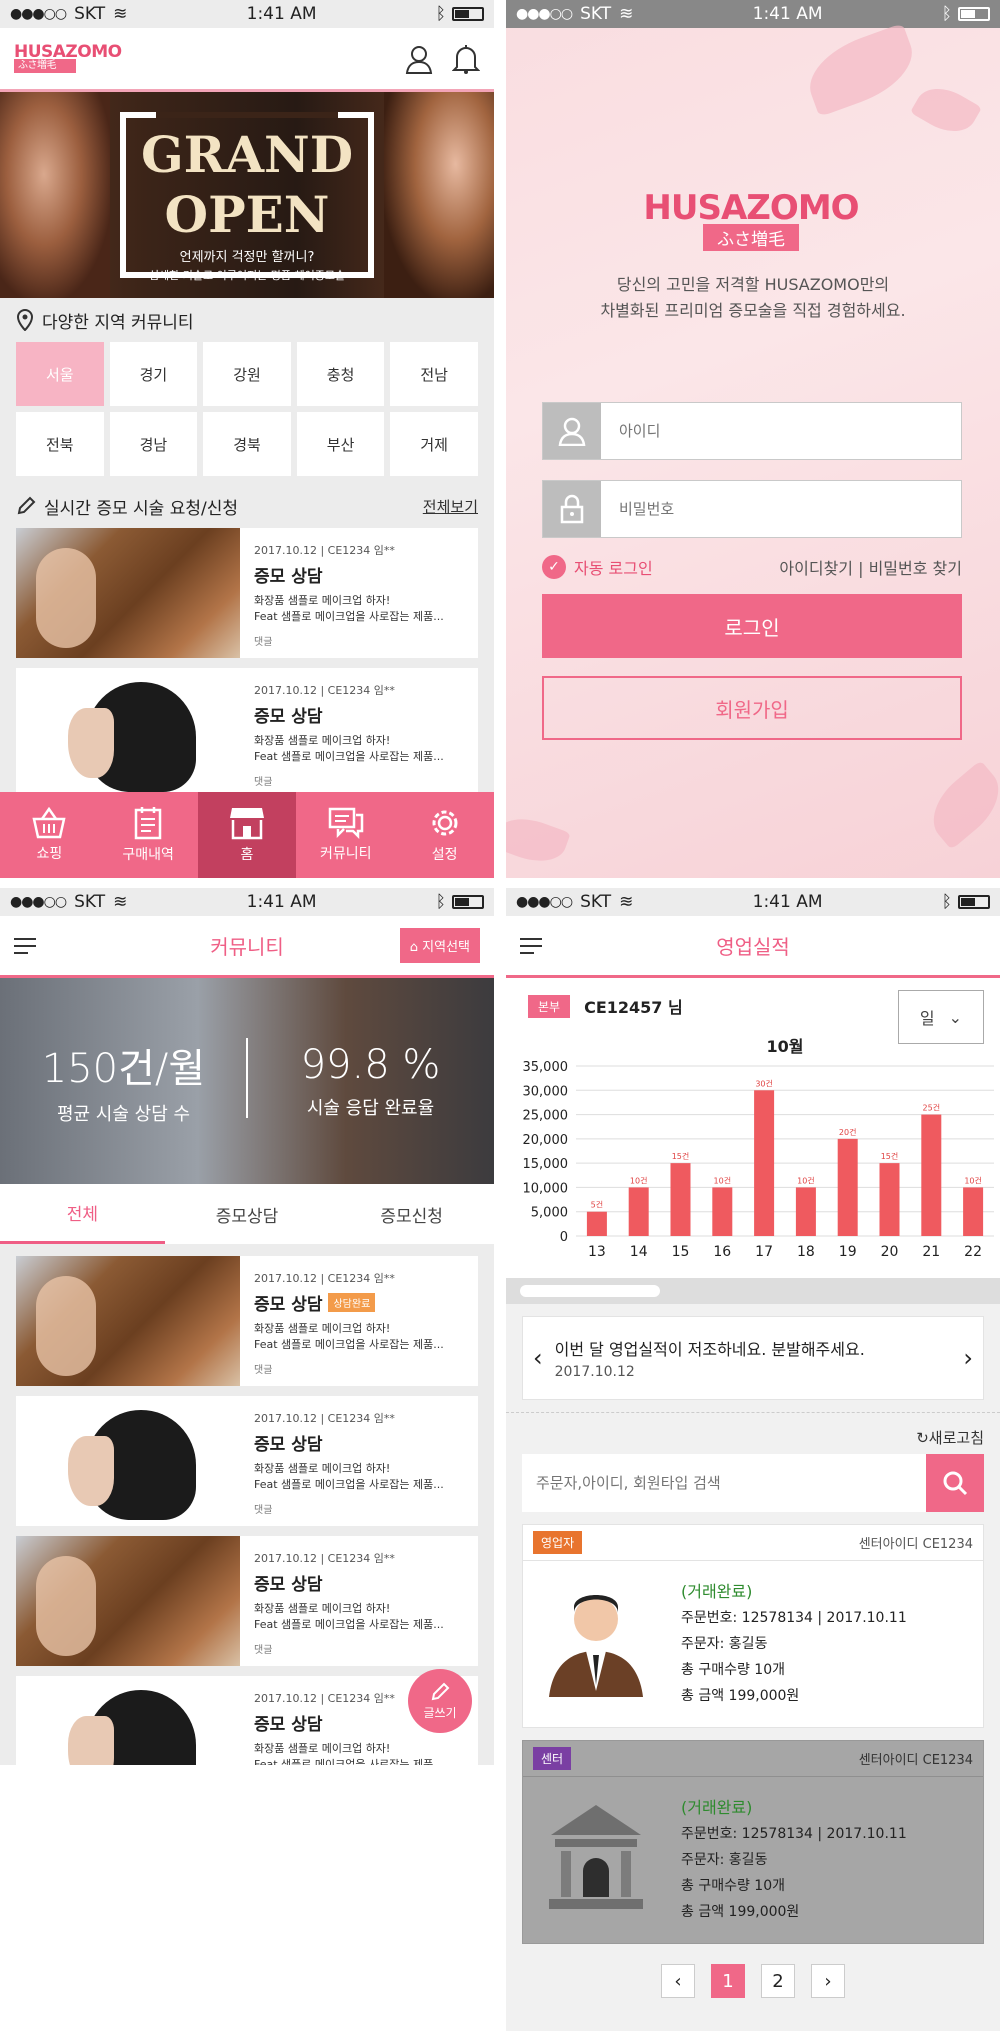 This screenshot has width=1000, height=2031. What do you see at coordinates (439, 945) in the screenshot?
I see `region-select-button: ⌂ 지역선택` at bounding box center [439, 945].